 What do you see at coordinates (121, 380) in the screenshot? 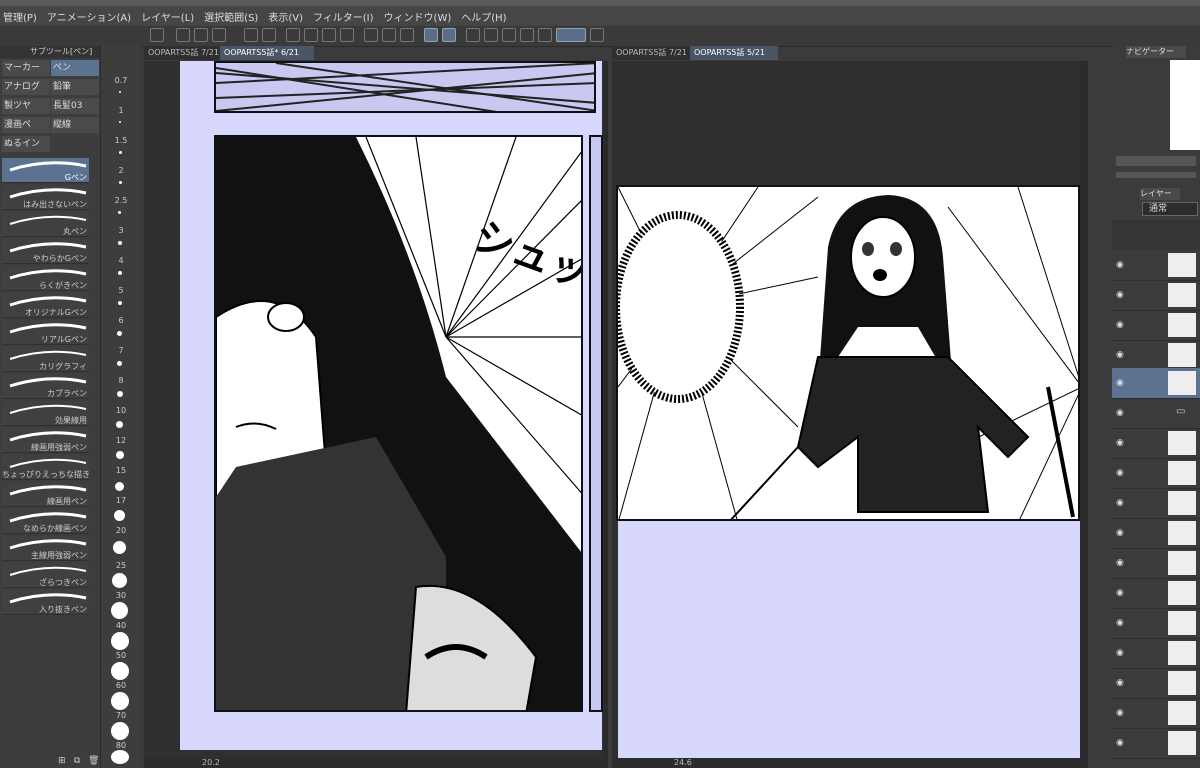
I see `size-option: 8` at bounding box center [121, 380].